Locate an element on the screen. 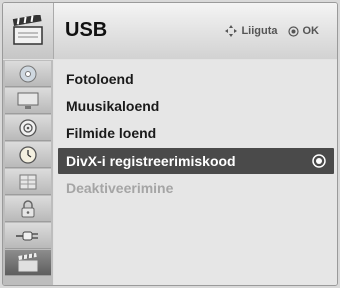  menu-item-label: Fotoloend is located at coordinates (100, 79).